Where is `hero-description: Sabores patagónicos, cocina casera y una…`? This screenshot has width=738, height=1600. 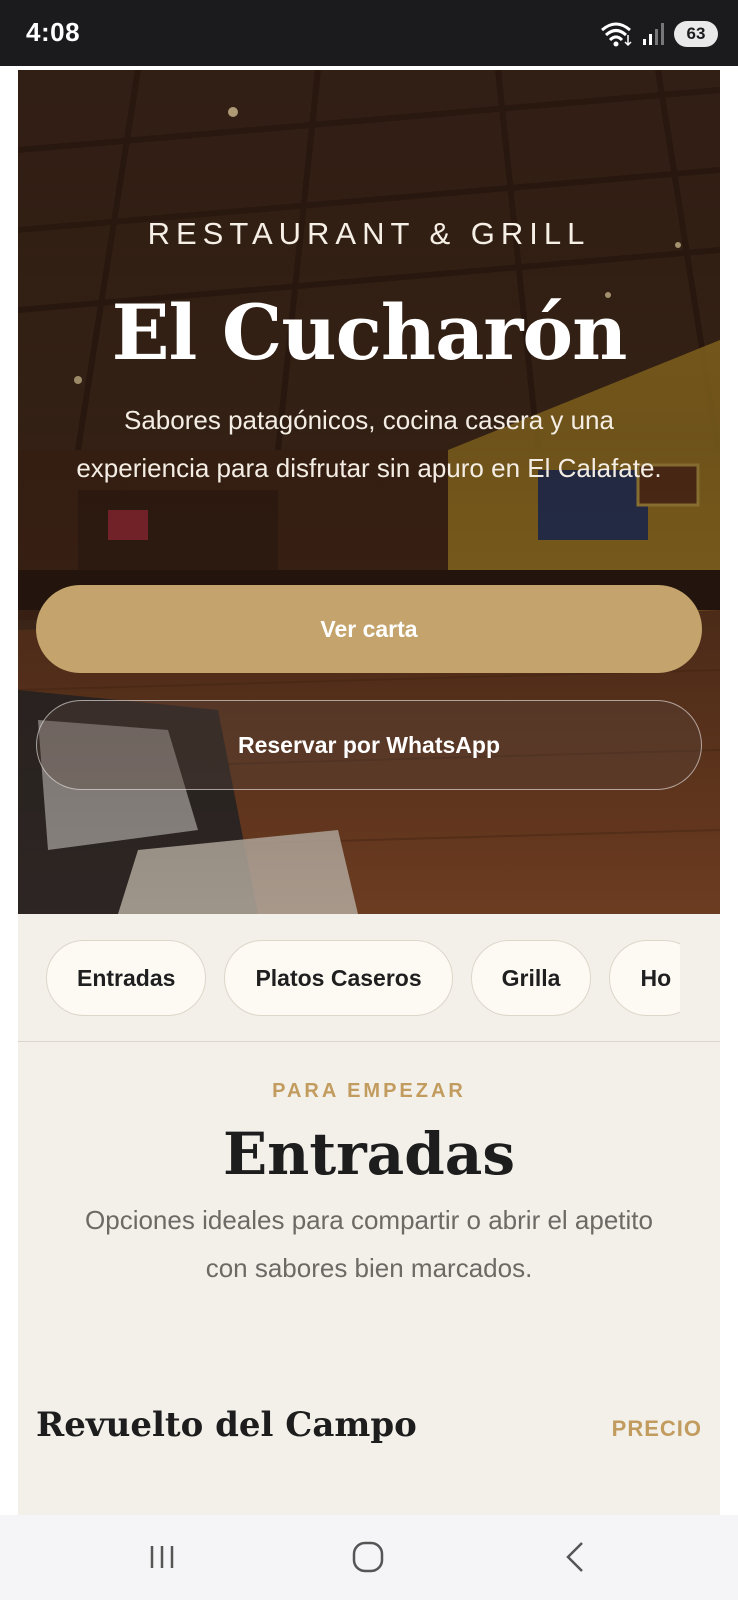 hero-description: Sabores patagónicos, cocina casera y una… is located at coordinates (369, 444).